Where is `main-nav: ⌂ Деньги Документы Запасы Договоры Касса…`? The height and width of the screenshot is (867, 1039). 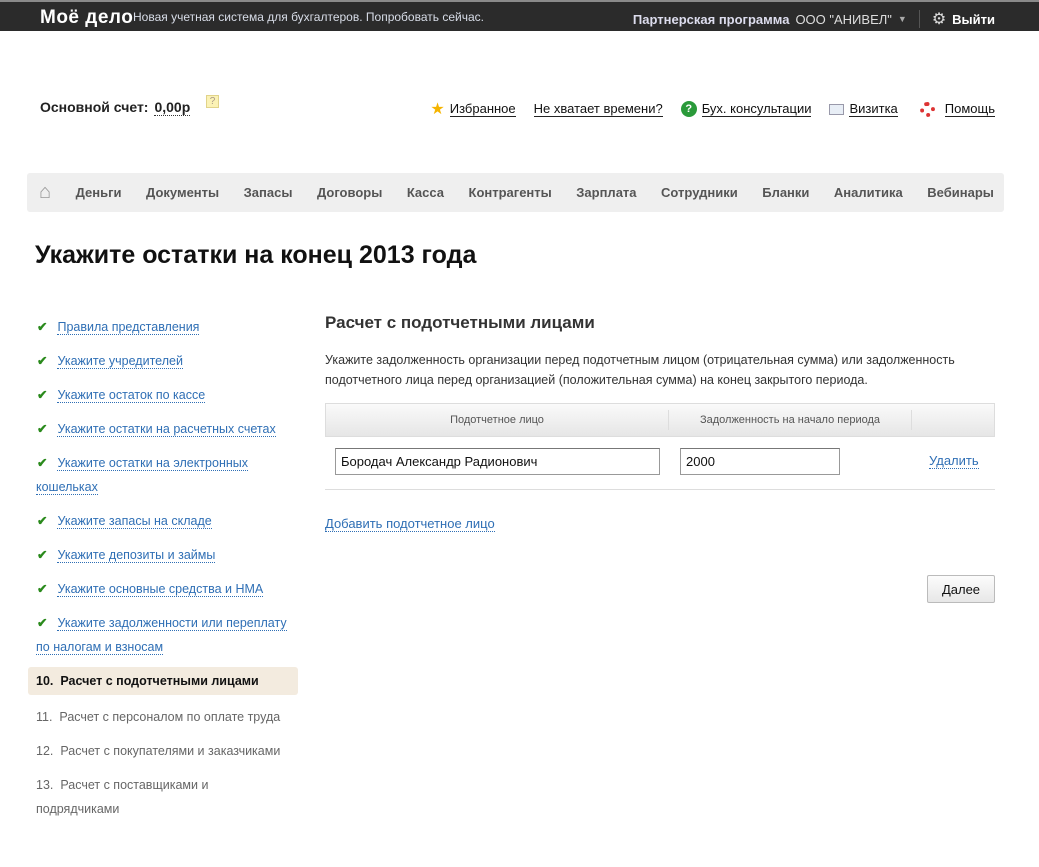
main-nav: ⌂ Деньги Документы Запасы Договоры Касса… is located at coordinates (515, 192).